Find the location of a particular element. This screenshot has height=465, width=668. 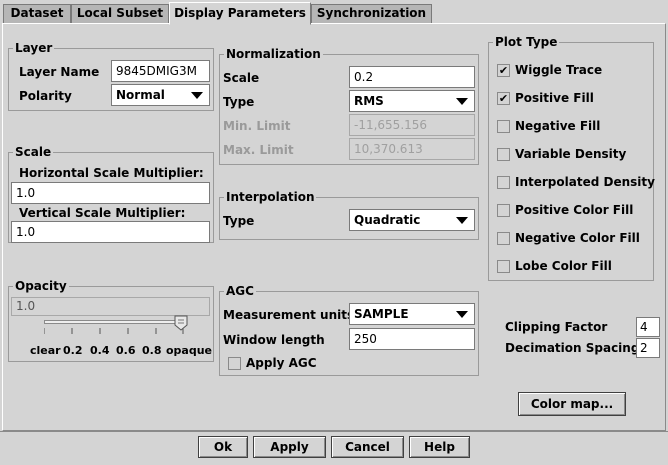

clipping-factor-field: 4 is located at coordinates (648, 327).